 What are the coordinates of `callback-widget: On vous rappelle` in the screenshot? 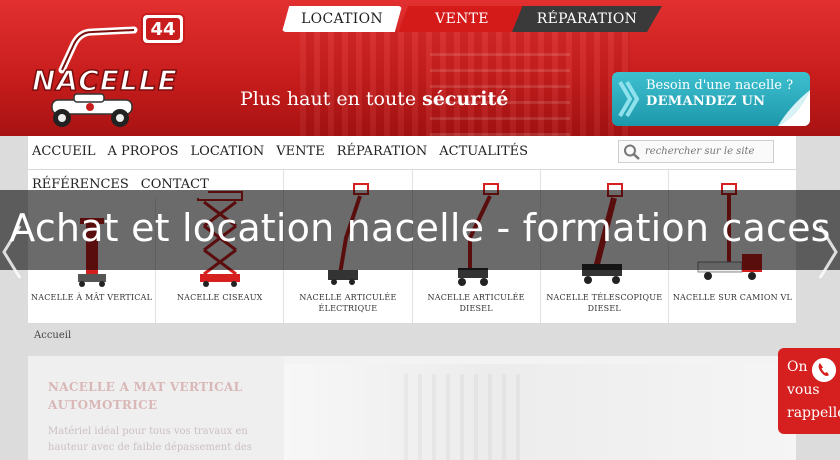 It's located at (809, 391).